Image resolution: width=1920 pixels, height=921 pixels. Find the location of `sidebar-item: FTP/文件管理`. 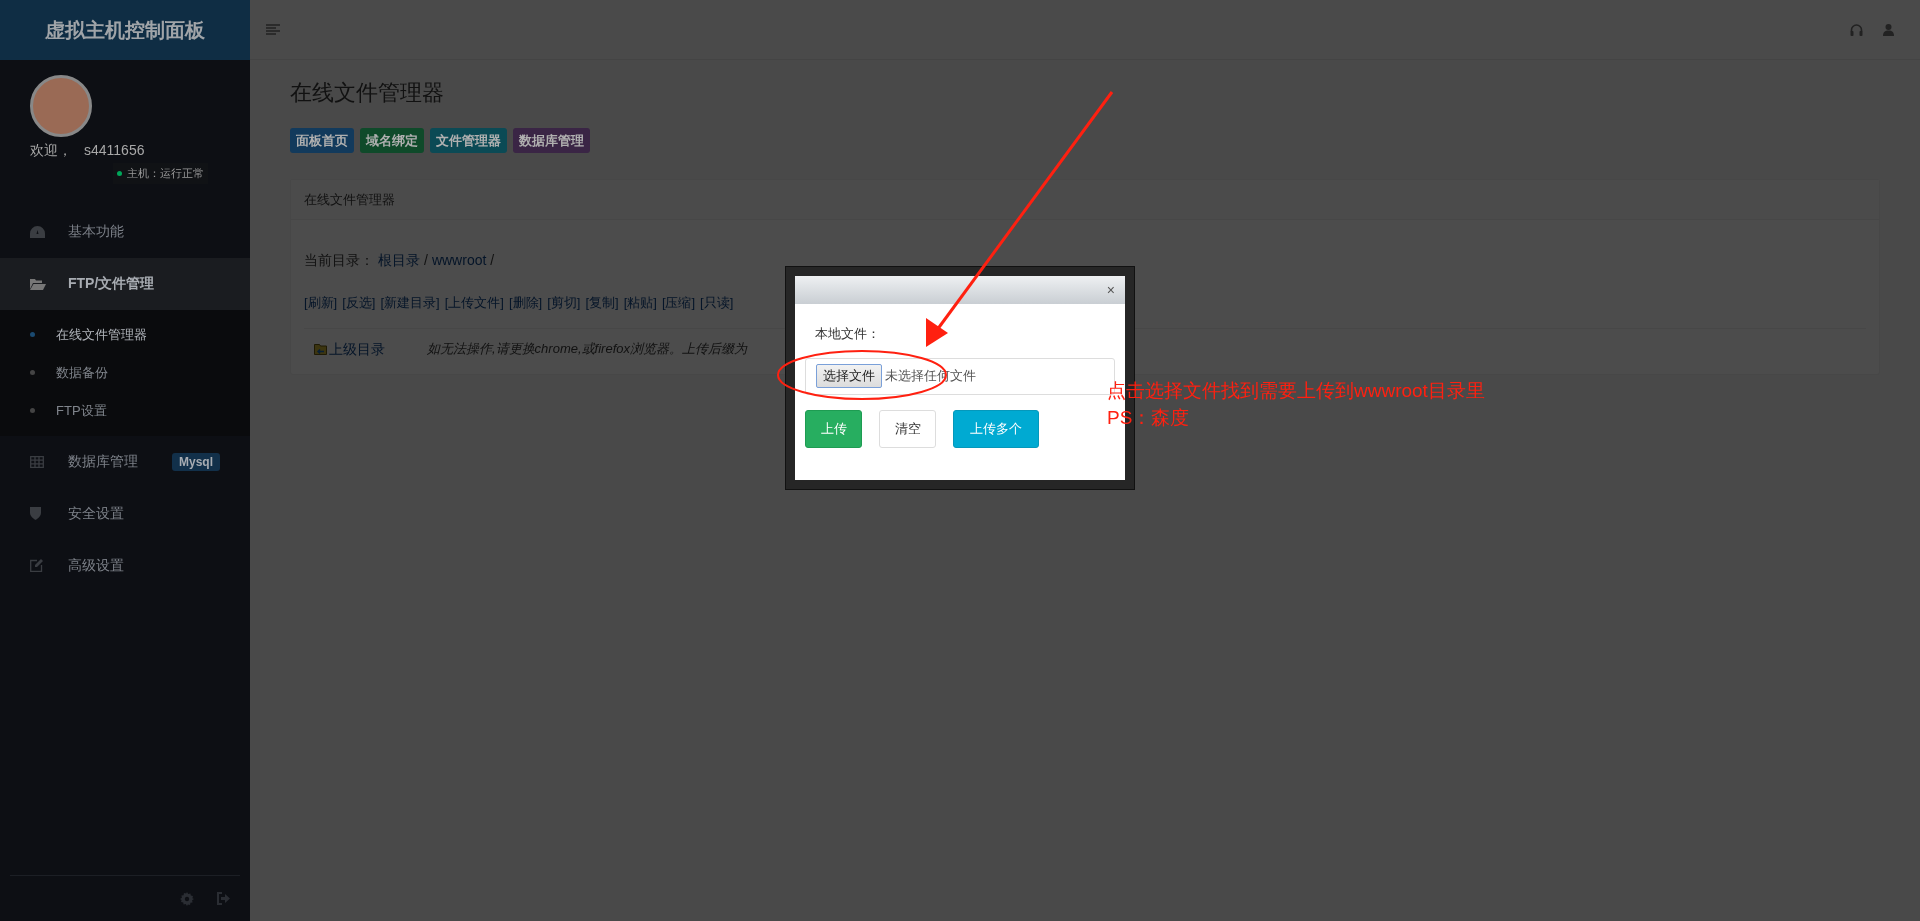

sidebar-item: FTP/文件管理 is located at coordinates (125, 283).